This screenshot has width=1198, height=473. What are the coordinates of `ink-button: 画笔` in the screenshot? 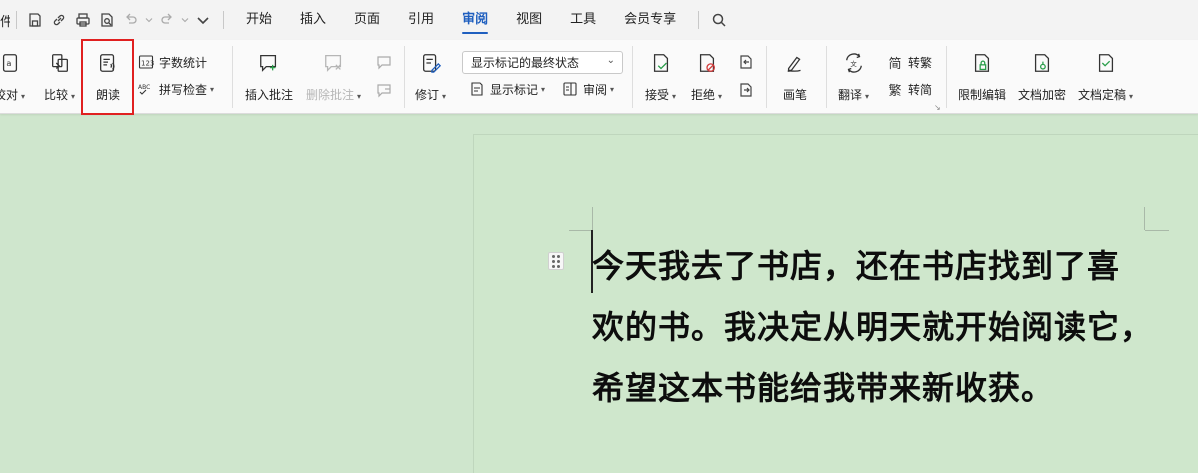 It's located at (795, 76).